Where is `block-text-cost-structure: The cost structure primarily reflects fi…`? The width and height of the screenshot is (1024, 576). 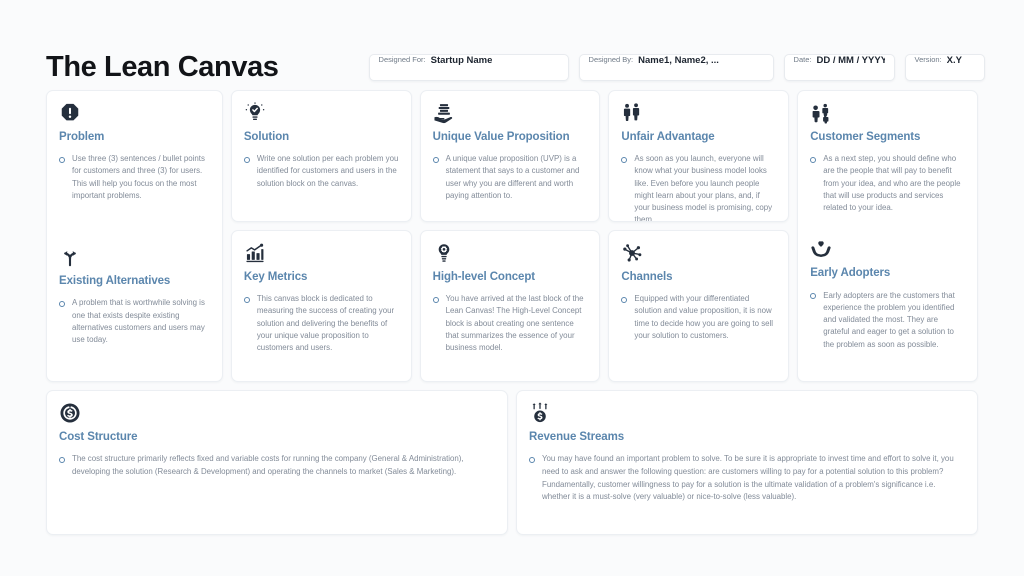 block-text-cost-structure: The cost structure primarily reflects fi… is located at coordinates (268, 465).